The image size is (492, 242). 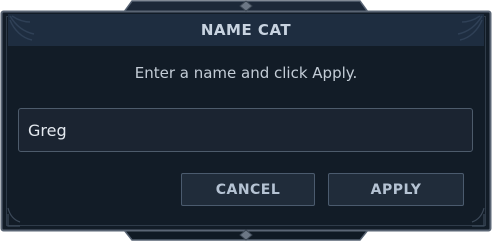 What do you see at coordinates (396, 189) in the screenshot?
I see `apply-button: APPLY` at bounding box center [396, 189].